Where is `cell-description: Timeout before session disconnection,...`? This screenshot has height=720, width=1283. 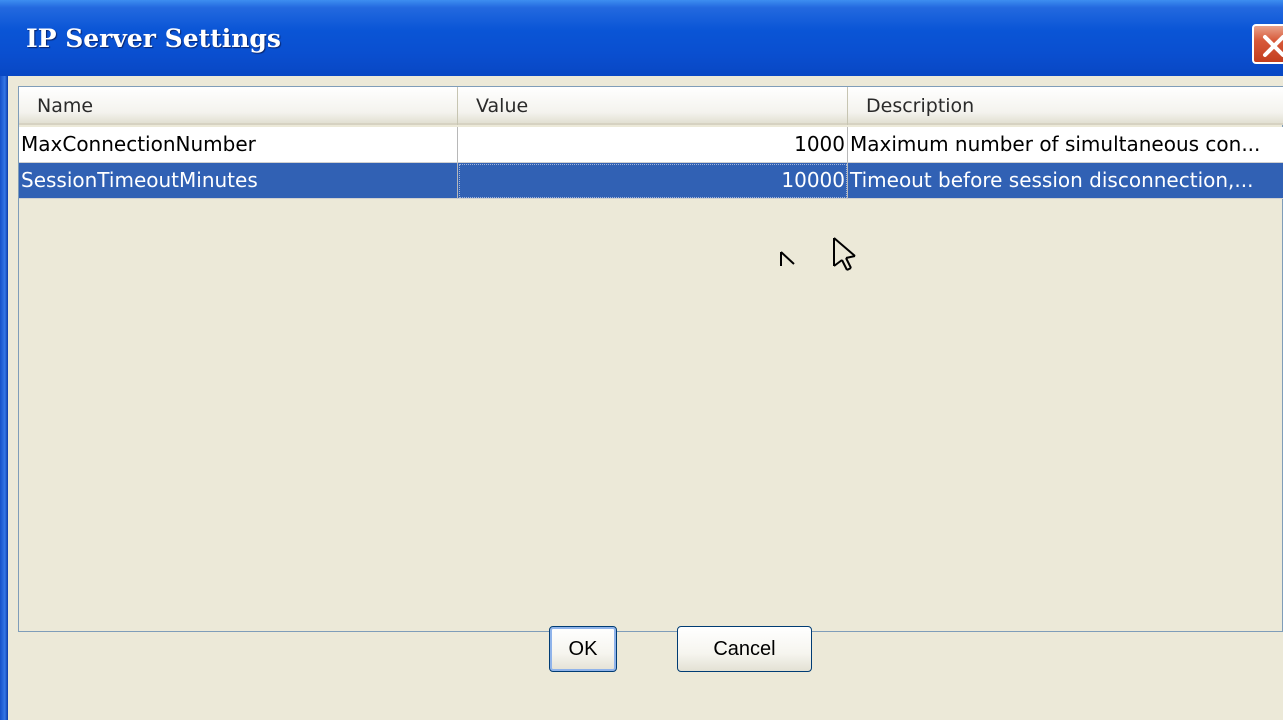 cell-description: Timeout before session disconnection,... is located at coordinates (1065, 181).